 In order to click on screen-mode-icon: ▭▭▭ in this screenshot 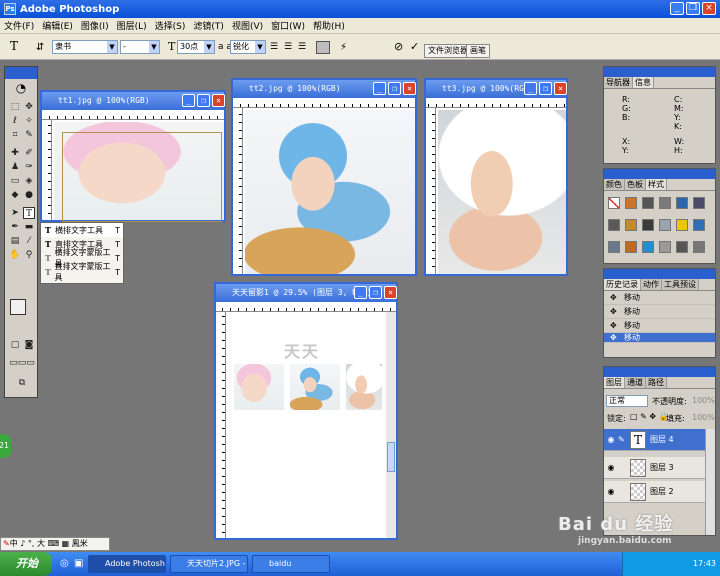, I will do `click(22, 363)`.